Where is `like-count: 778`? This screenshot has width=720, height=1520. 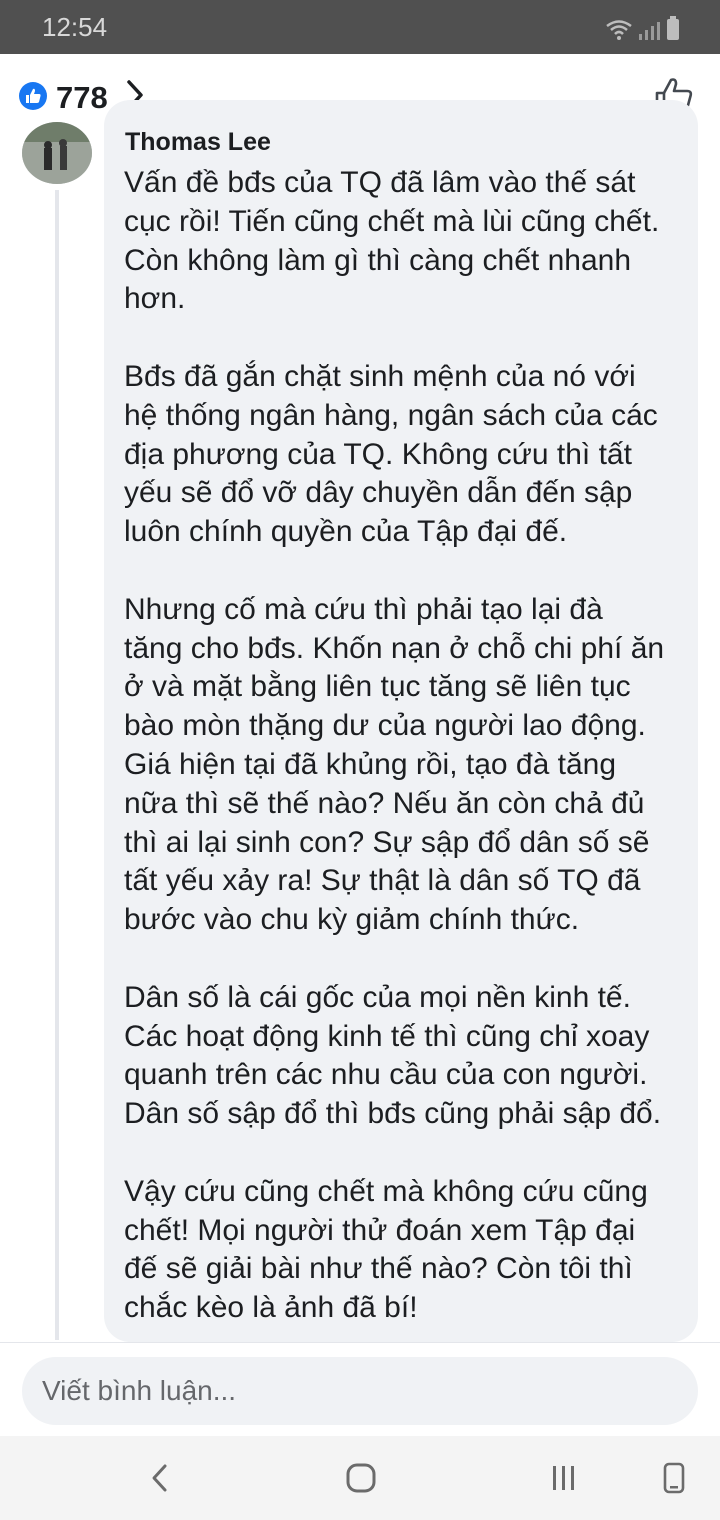 like-count: 778 is located at coordinates (82, 98).